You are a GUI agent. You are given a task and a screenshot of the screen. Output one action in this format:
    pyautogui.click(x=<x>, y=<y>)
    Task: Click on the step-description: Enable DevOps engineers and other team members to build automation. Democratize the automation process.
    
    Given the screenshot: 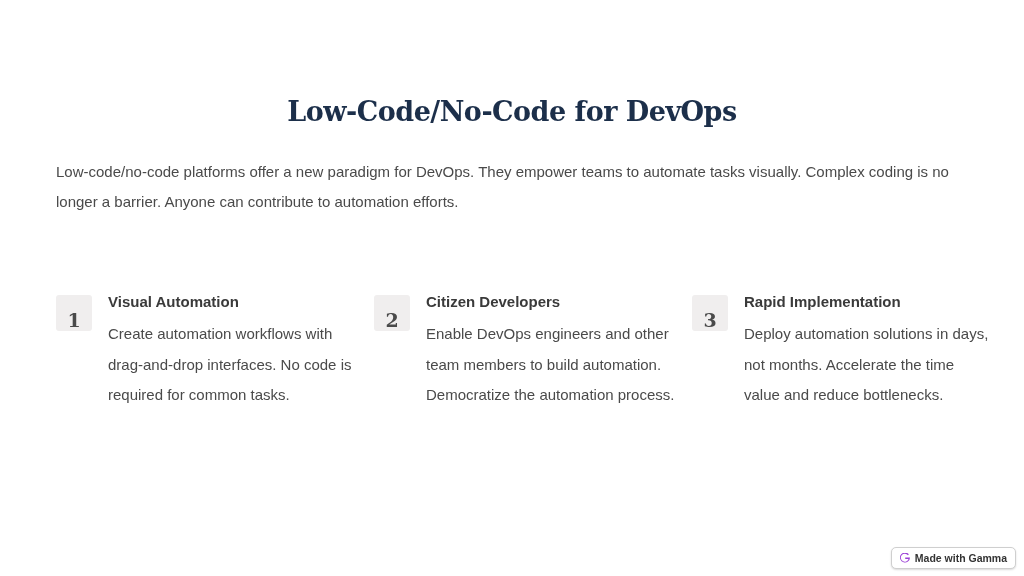 What is the action you would take?
    pyautogui.click(x=551, y=364)
    